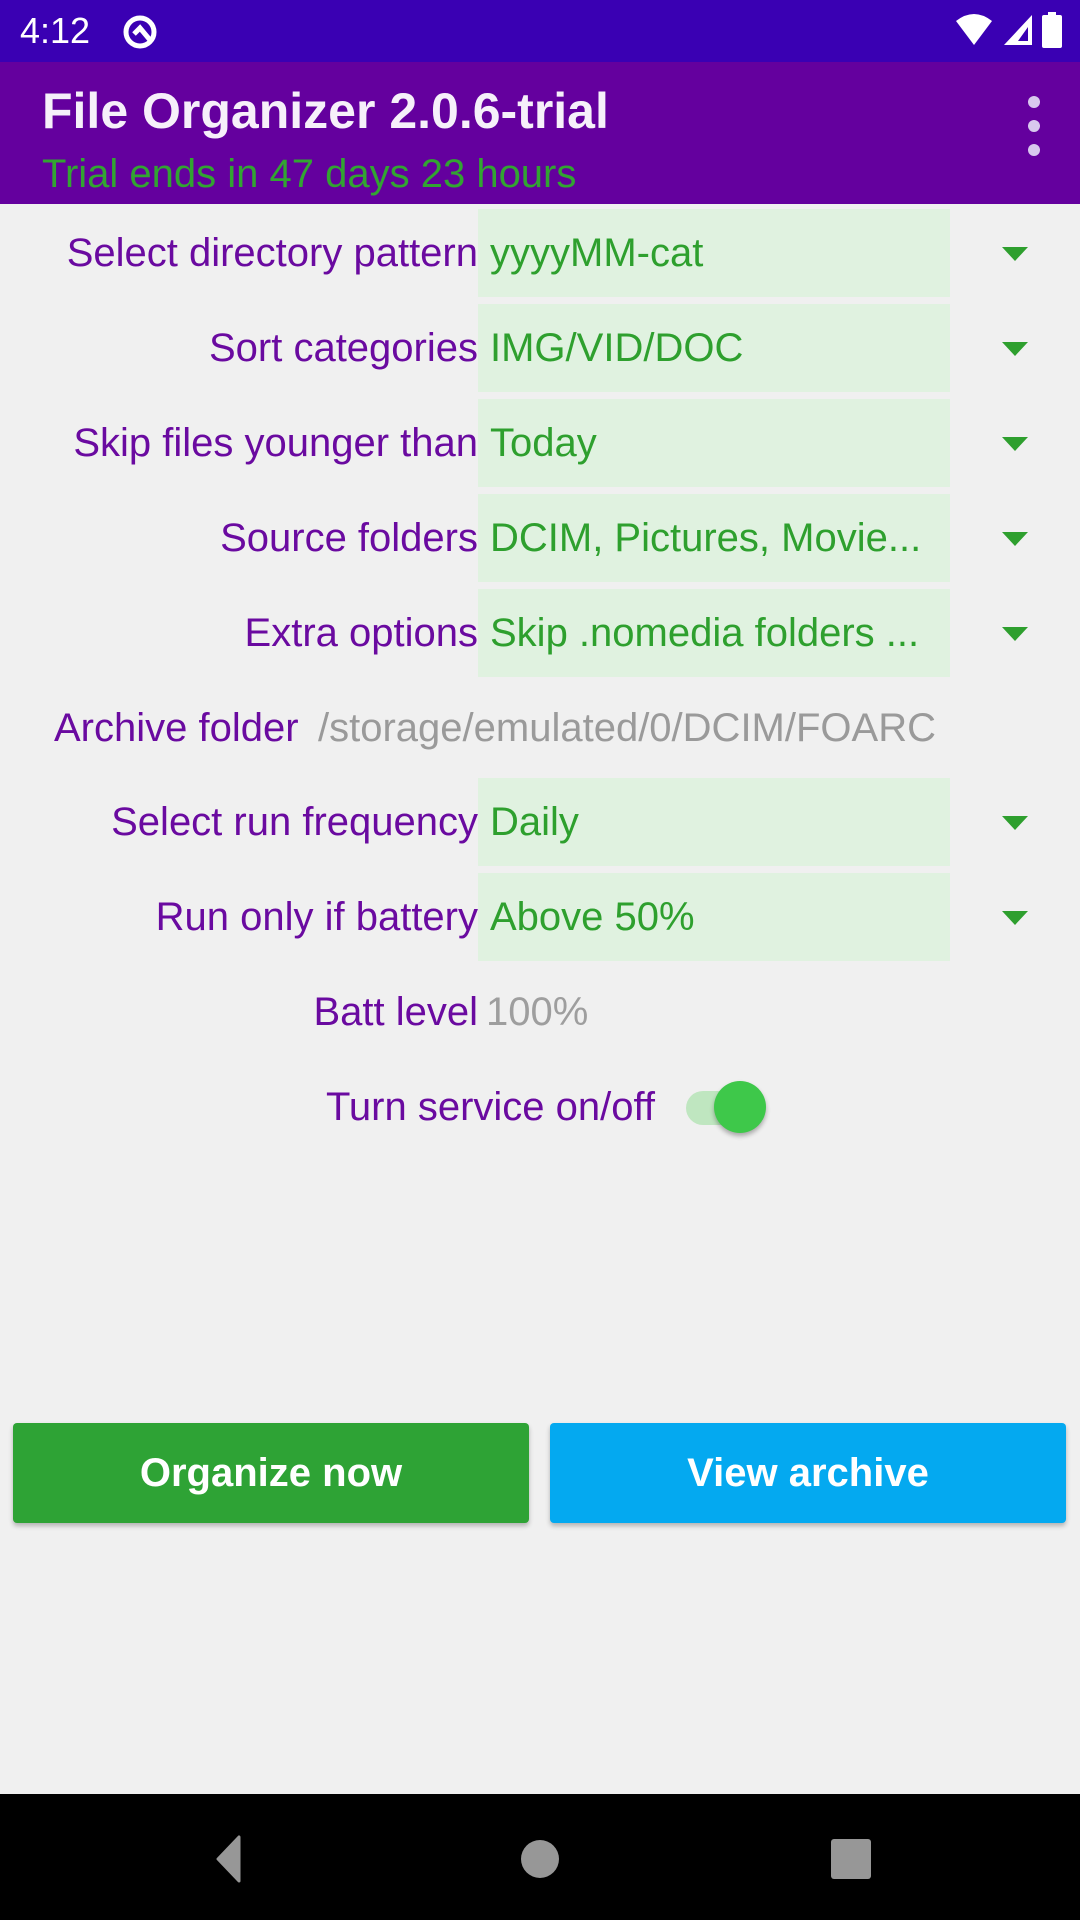 This screenshot has width=1080, height=1920. I want to click on app-notification-icon, so click(140, 32).